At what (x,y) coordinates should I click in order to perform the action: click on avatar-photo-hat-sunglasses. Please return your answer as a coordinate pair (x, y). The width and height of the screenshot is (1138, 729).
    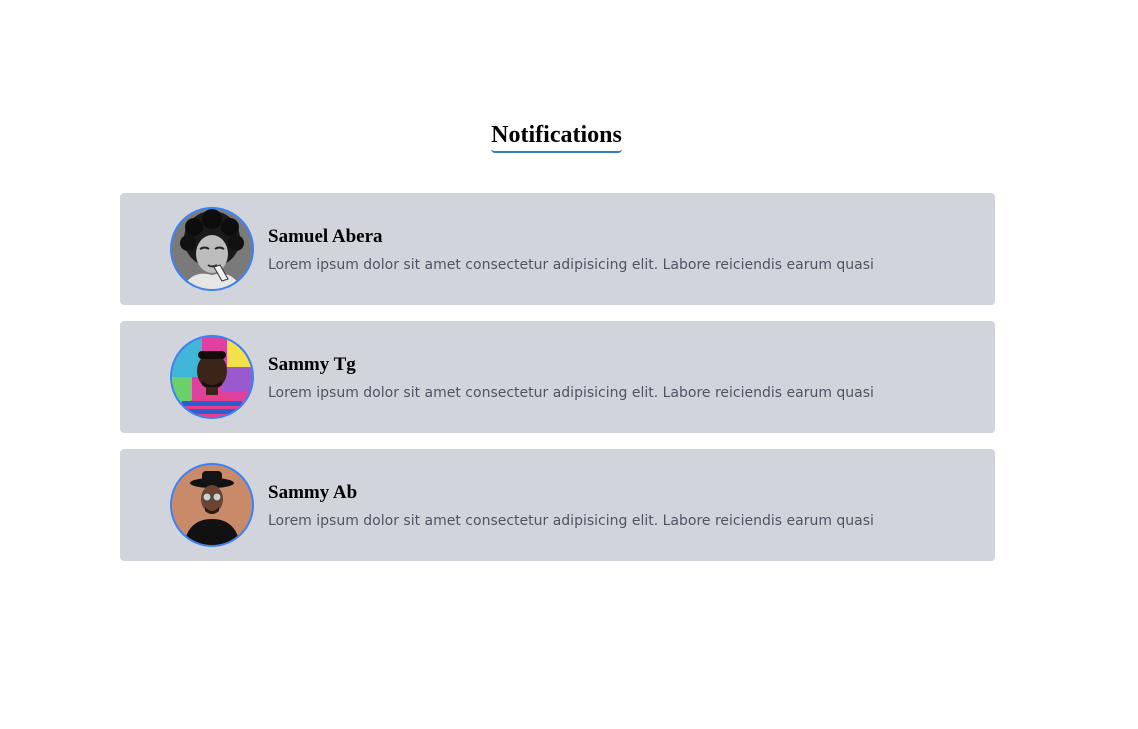
    Looking at the image, I should click on (212, 505).